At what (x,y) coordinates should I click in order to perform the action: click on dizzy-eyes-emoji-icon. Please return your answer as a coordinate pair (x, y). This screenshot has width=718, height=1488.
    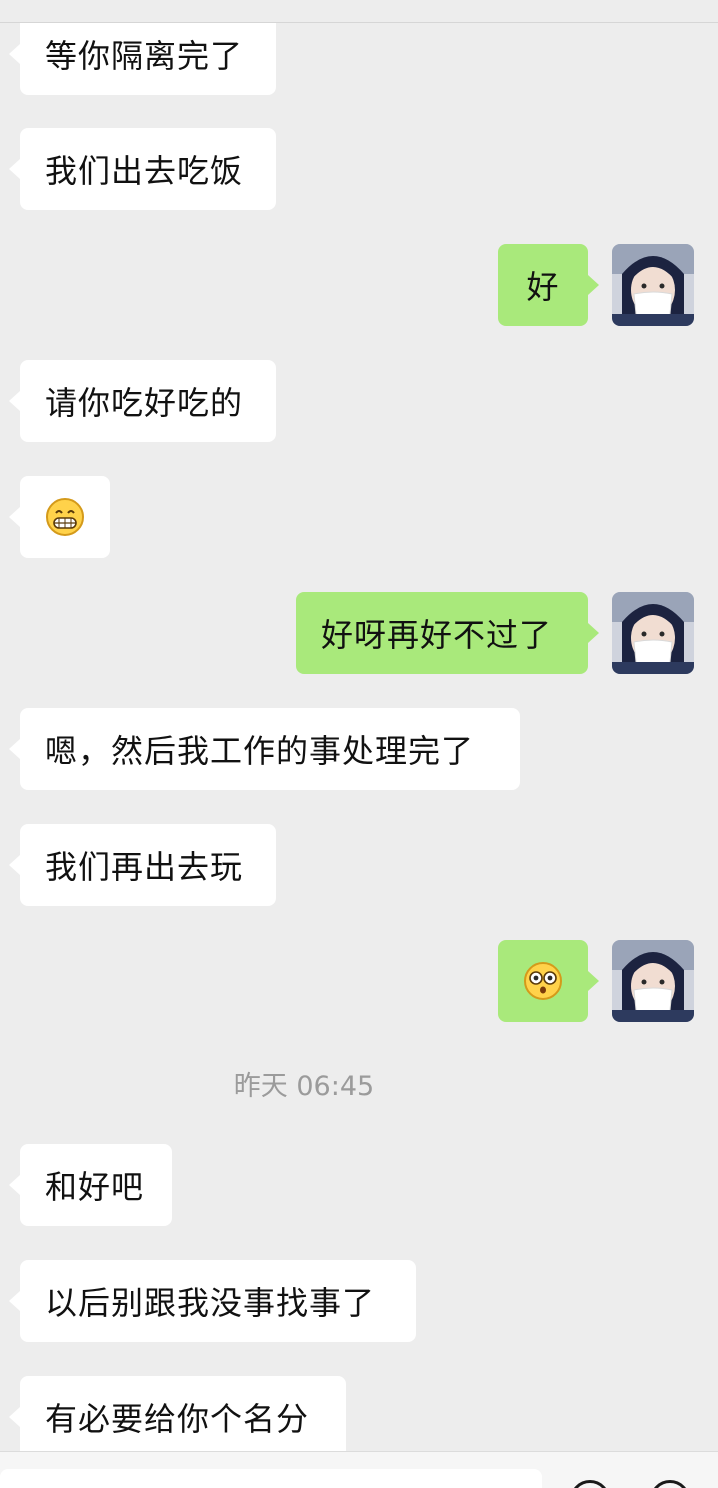
    Looking at the image, I should click on (543, 981).